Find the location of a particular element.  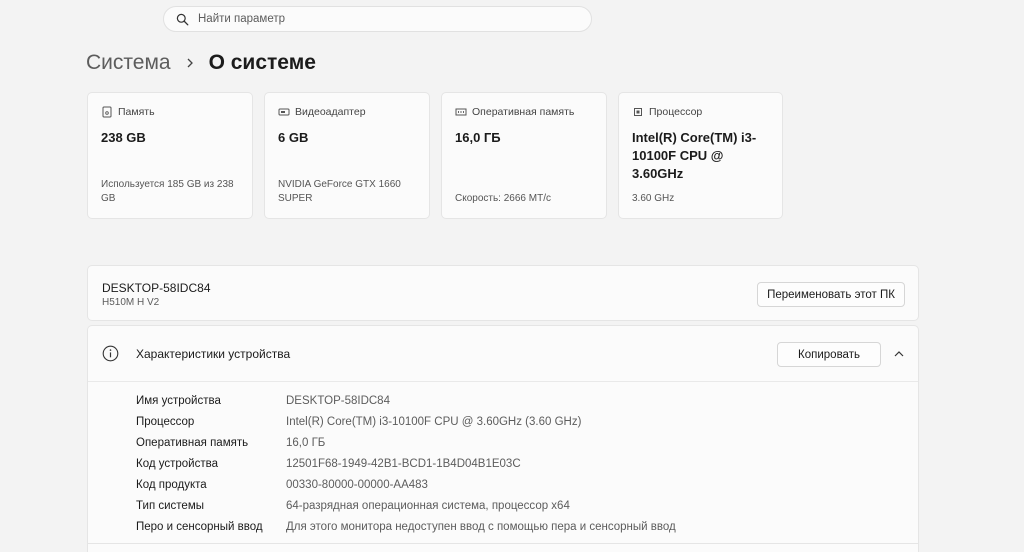

ram-icon is located at coordinates (461, 112).